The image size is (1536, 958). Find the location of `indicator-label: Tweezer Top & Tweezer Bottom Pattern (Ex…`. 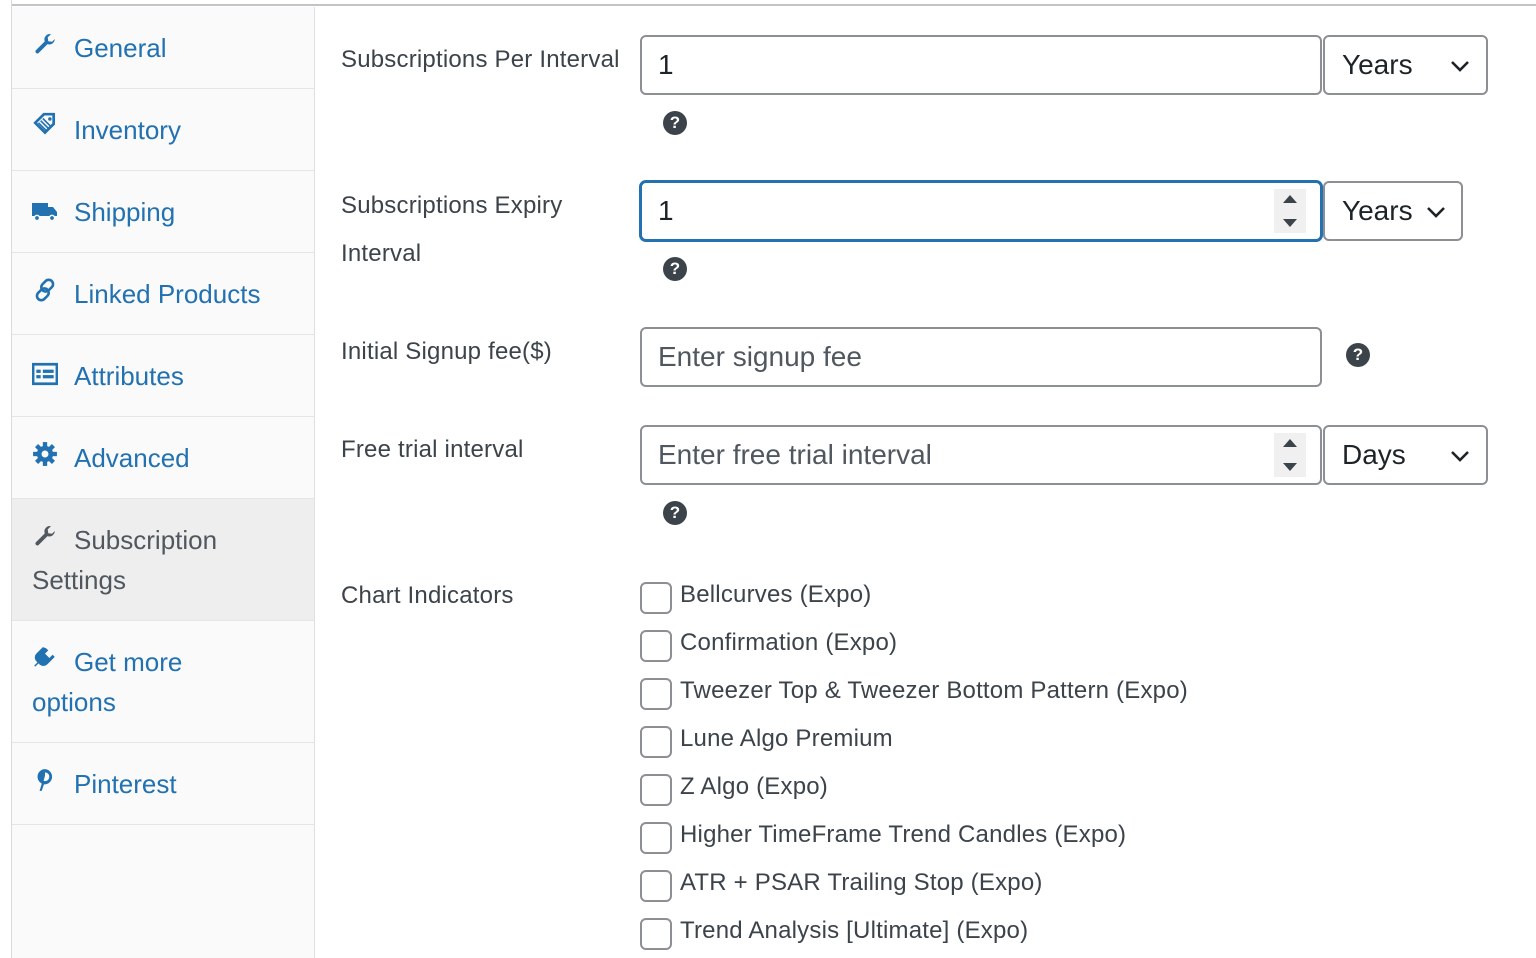

indicator-label: Tweezer Top & Tweezer Bottom Pattern (Ex… is located at coordinates (934, 690).